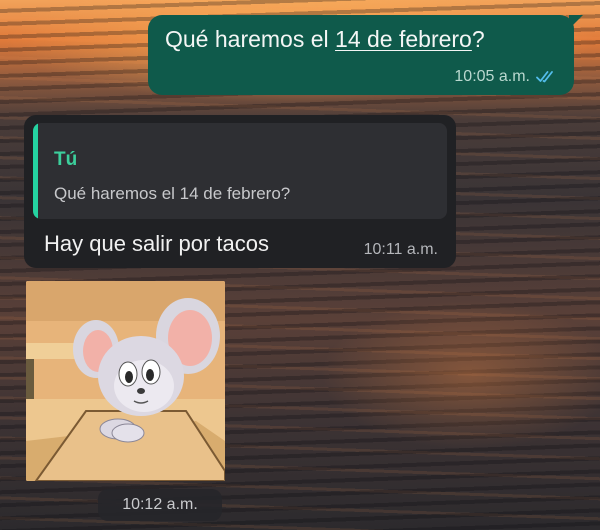 This screenshot has height=530, width=600. I want to click on outgoing-message-meta: 10:05 a.m., so click(506, 77).